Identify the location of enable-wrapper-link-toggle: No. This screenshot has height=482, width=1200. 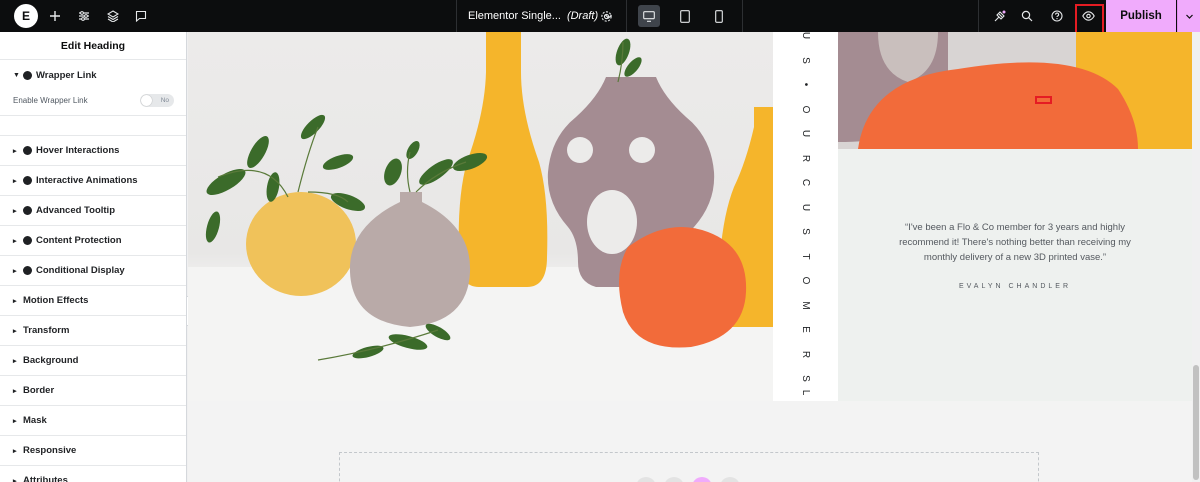
(157, 100).